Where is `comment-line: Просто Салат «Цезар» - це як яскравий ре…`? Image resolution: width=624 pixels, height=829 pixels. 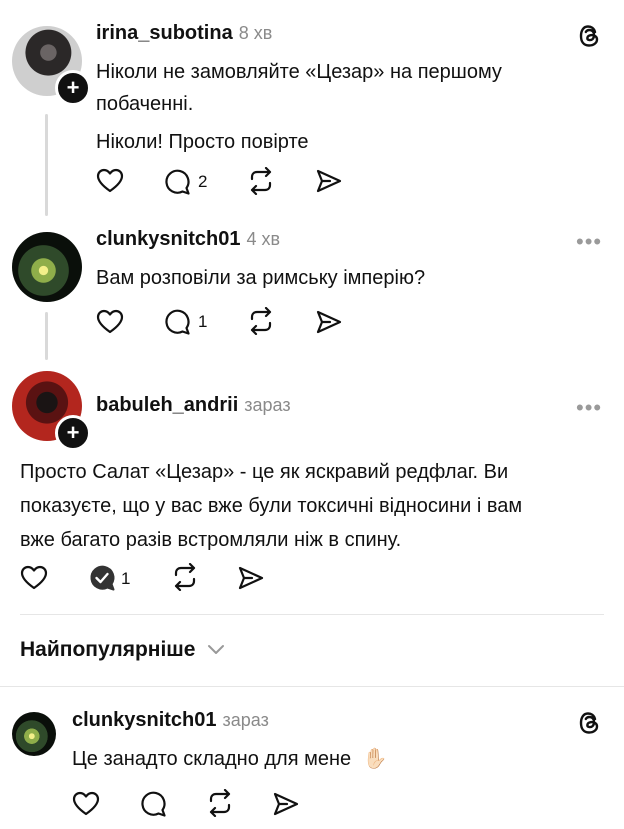 comment-line: Просто Салат «Цезар» - це як яскравий ре… is located at coordinates (264, 472).